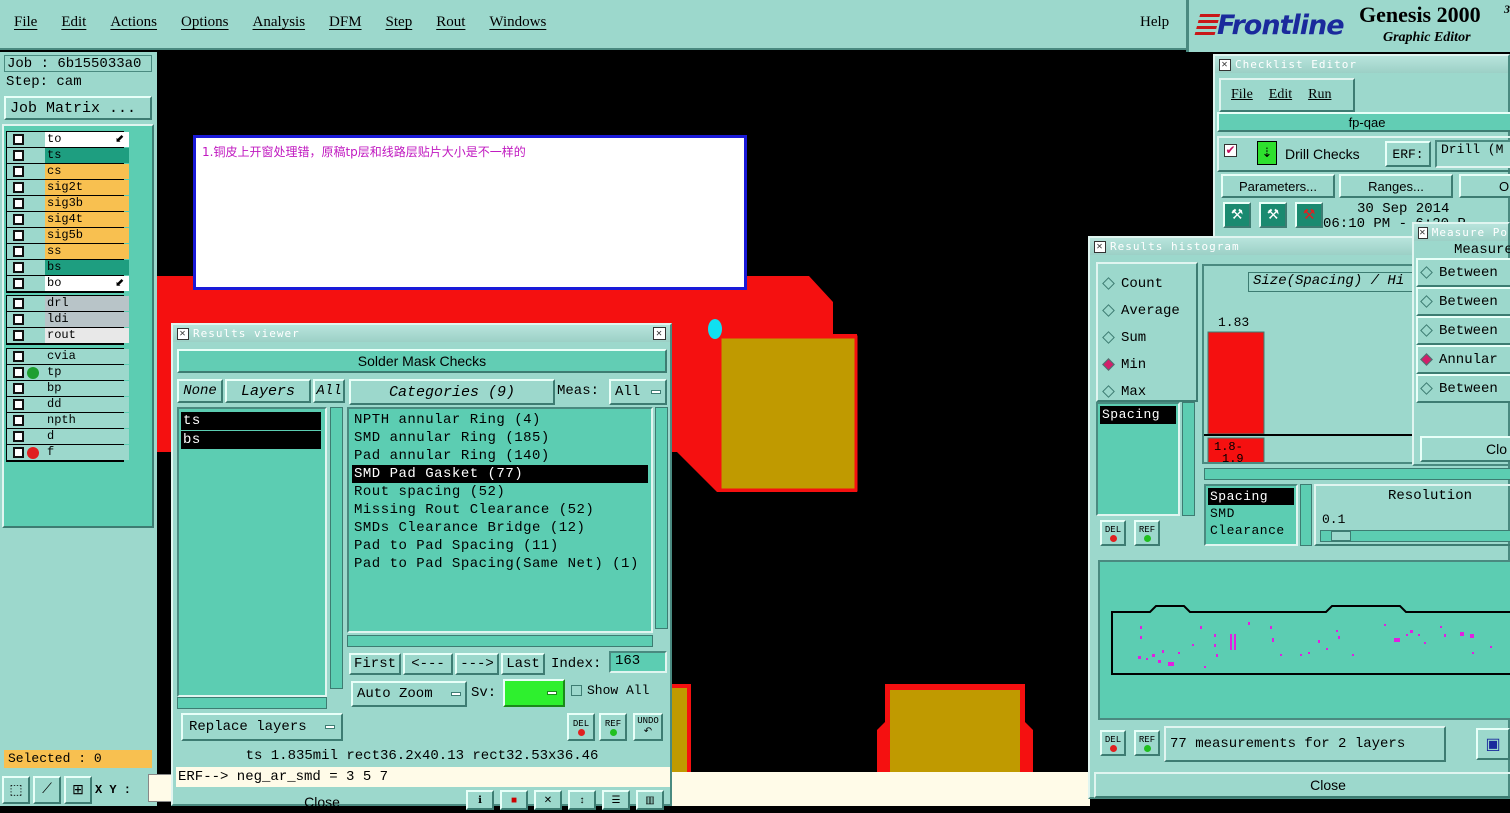 This screenshot has height=813, width=1510. Describe the element at coordinates (68, 156) in the screenshot. I see `layer-row: ts` at that location.